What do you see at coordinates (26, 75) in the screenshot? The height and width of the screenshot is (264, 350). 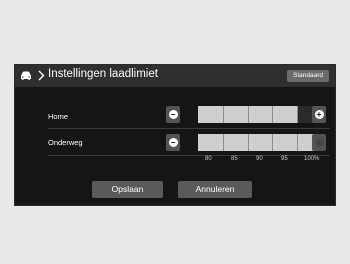 I see `car-icon` at bounding box center [26, 75].